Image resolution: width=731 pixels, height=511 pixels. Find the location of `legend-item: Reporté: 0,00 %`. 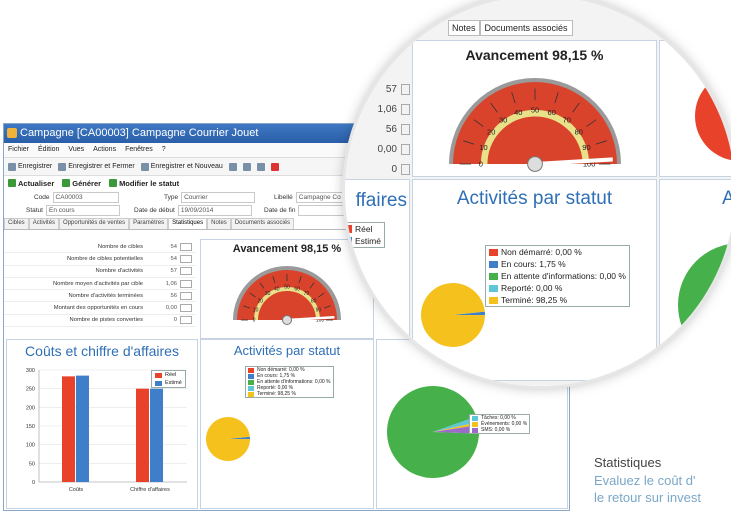

legend-item: Reporté: 0,00 % is located at coordinates (557, 288).